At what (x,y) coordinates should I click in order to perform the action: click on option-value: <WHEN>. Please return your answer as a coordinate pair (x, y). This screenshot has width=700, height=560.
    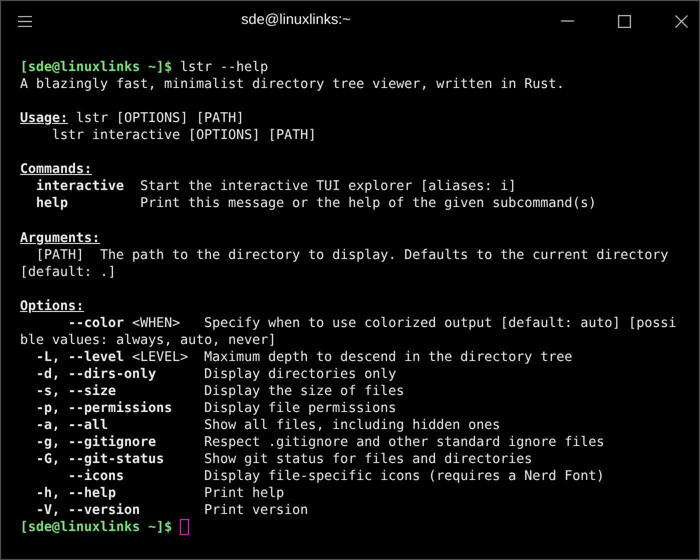
    Looking at the image, I should click on (156, 323).